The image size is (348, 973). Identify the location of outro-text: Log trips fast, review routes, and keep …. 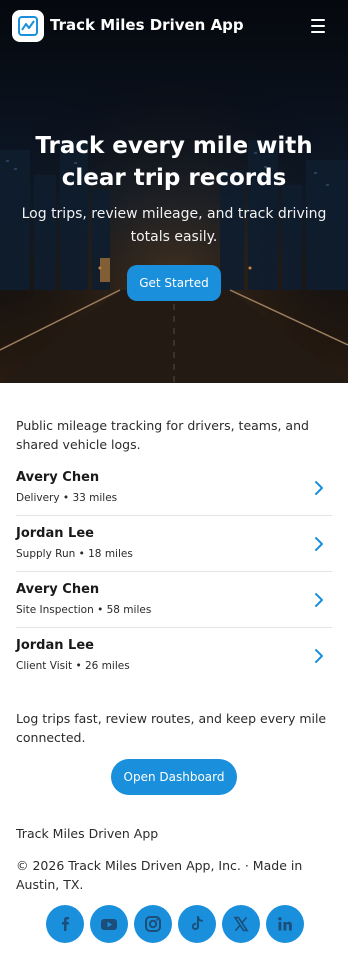
(171, 728).